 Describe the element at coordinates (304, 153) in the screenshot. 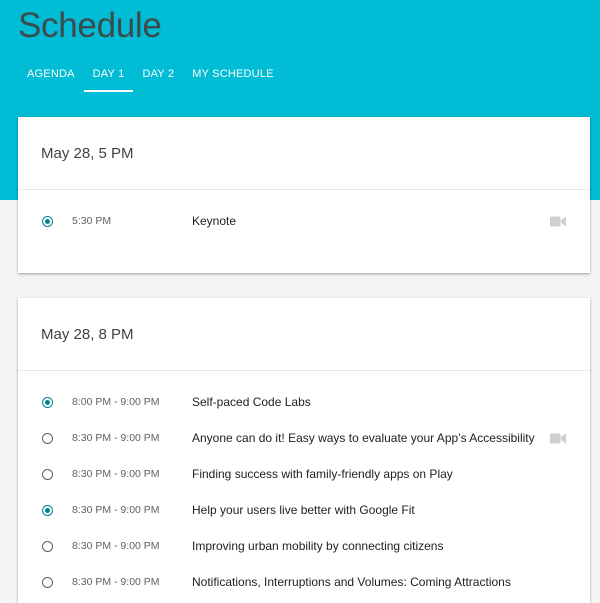

I see `time-block-header: May 28, 5 PM` at that location.